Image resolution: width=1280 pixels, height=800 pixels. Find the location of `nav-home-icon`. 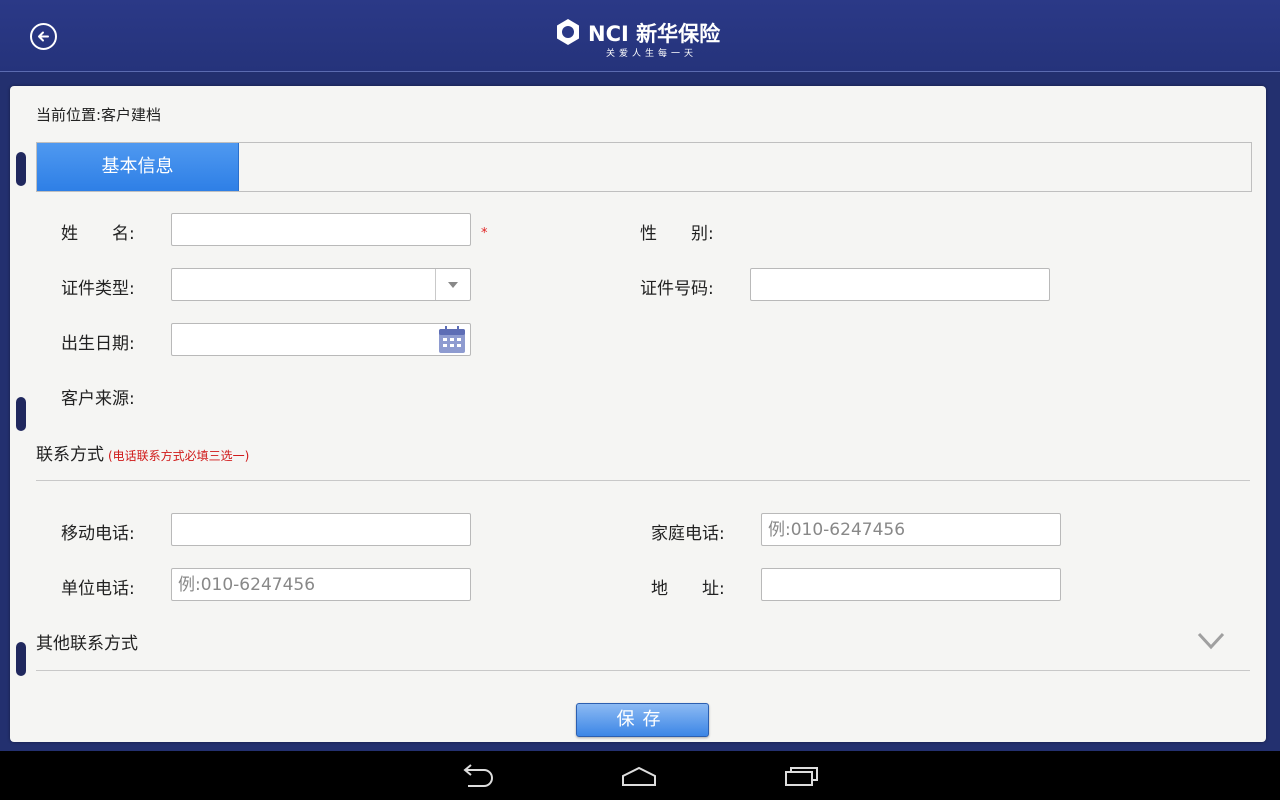

nav-home-icon is located at coordinates (639, 776).